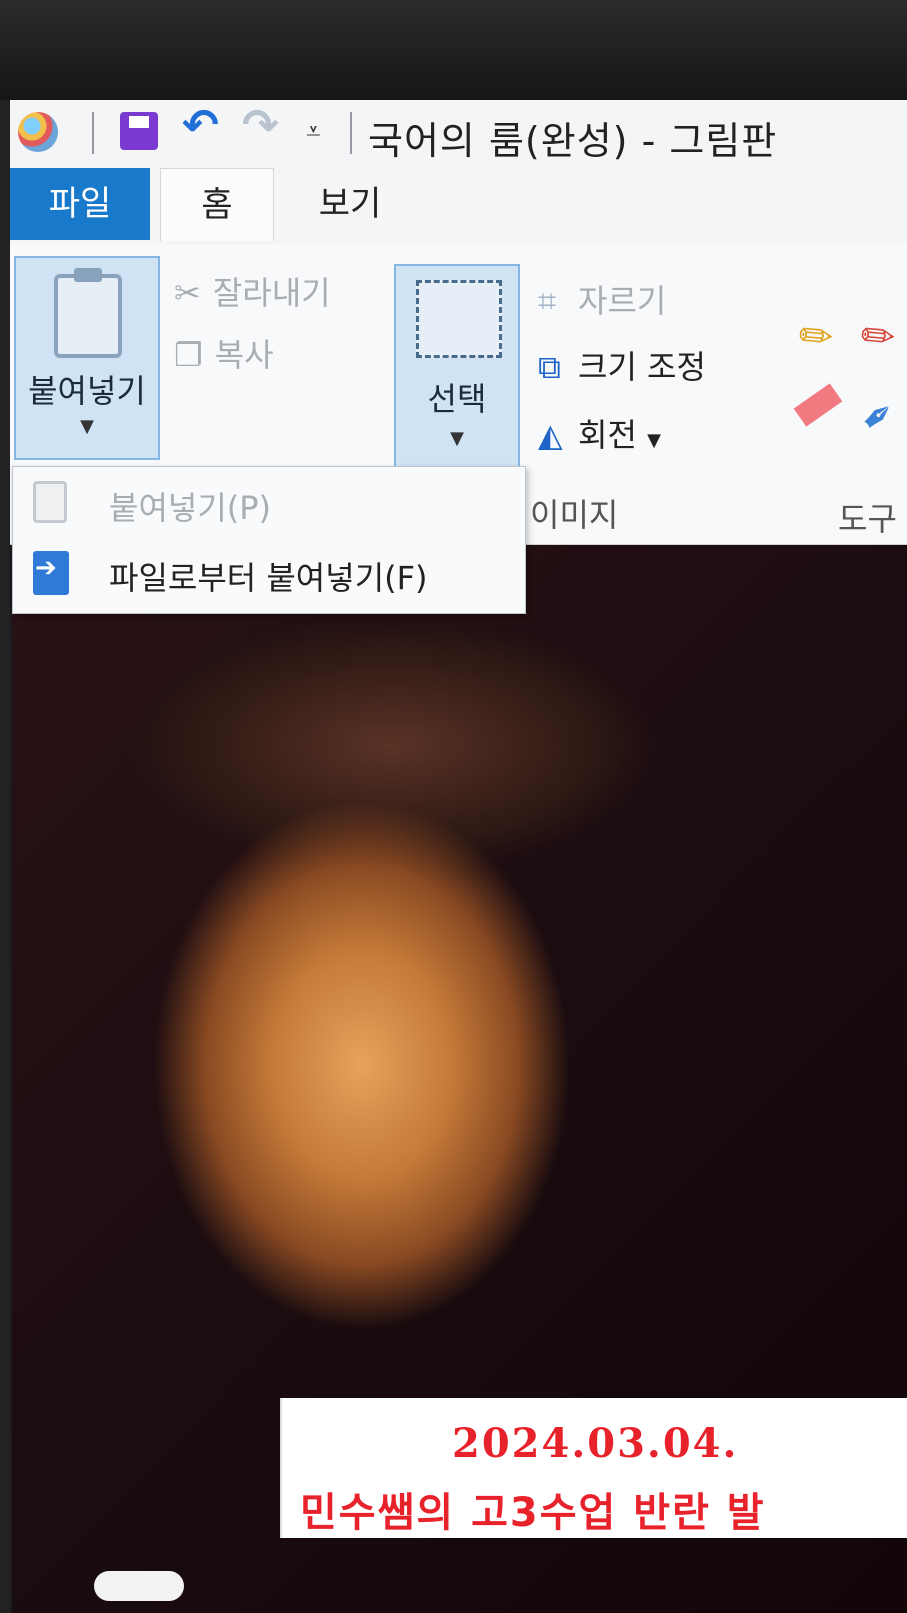  Describe the element at coordinates (573, 141) in the screenshot. I see `window-title: 국어의 룸(완성) - 그림판` at that location.